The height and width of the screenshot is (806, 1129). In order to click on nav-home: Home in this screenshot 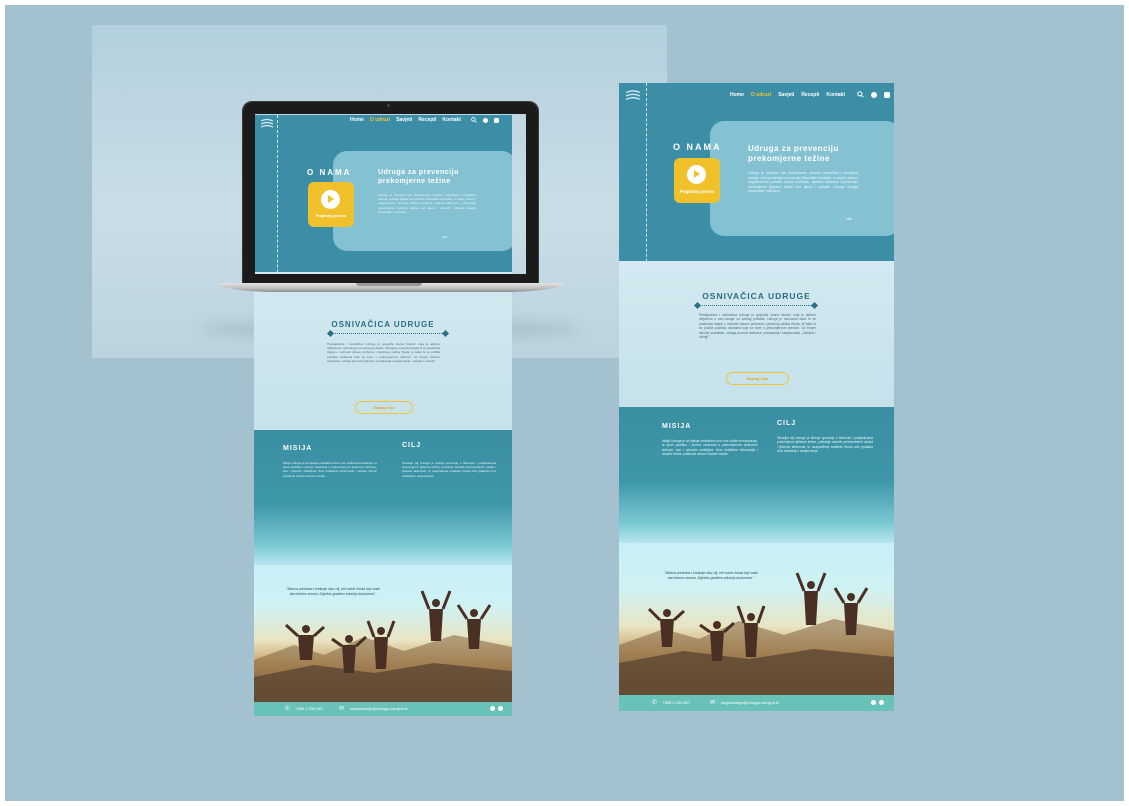, I will do `click(737, 95)`.